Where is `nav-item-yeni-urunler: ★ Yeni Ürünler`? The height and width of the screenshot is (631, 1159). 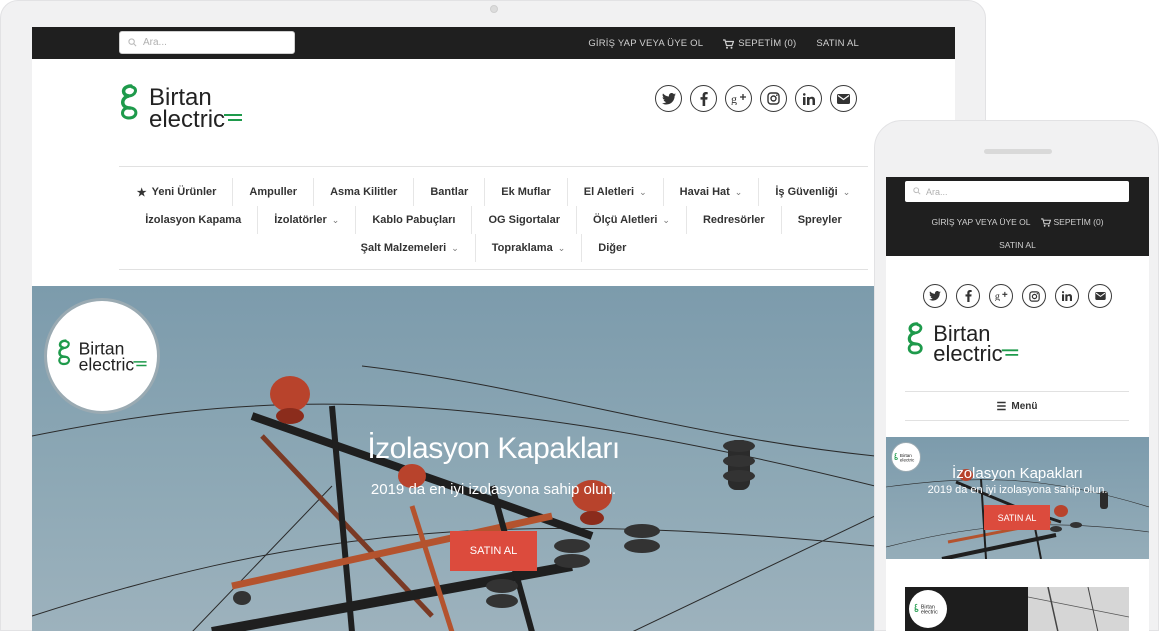
nav-item-yeni-urunler: ★ Yeni Ürünler is located at coordinates (177, 192).